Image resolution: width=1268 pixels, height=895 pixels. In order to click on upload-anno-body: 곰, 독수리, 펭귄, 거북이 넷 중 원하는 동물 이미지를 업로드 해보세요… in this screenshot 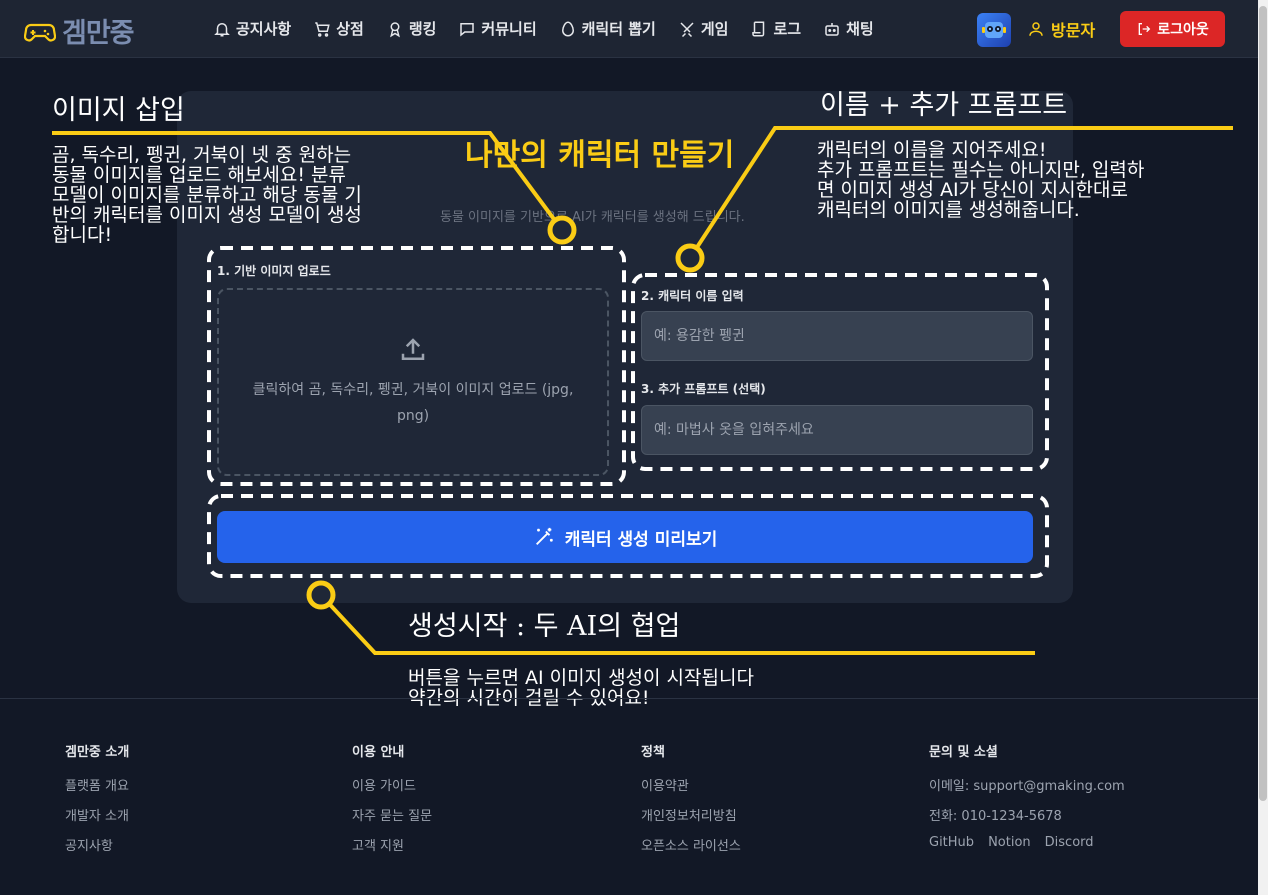, I will do `click(207, 195)`.